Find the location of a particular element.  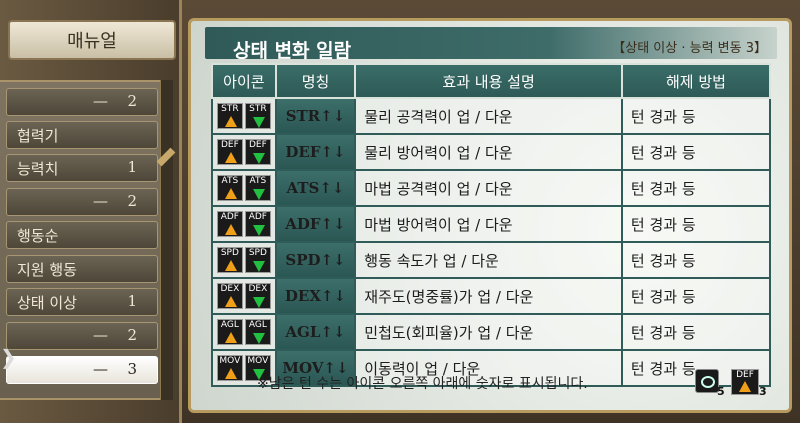

table-row: STR STR STR↑↓ 물리 공격력이 업 / 다운 턴 경과 등 is located at coordinates (491, 116).